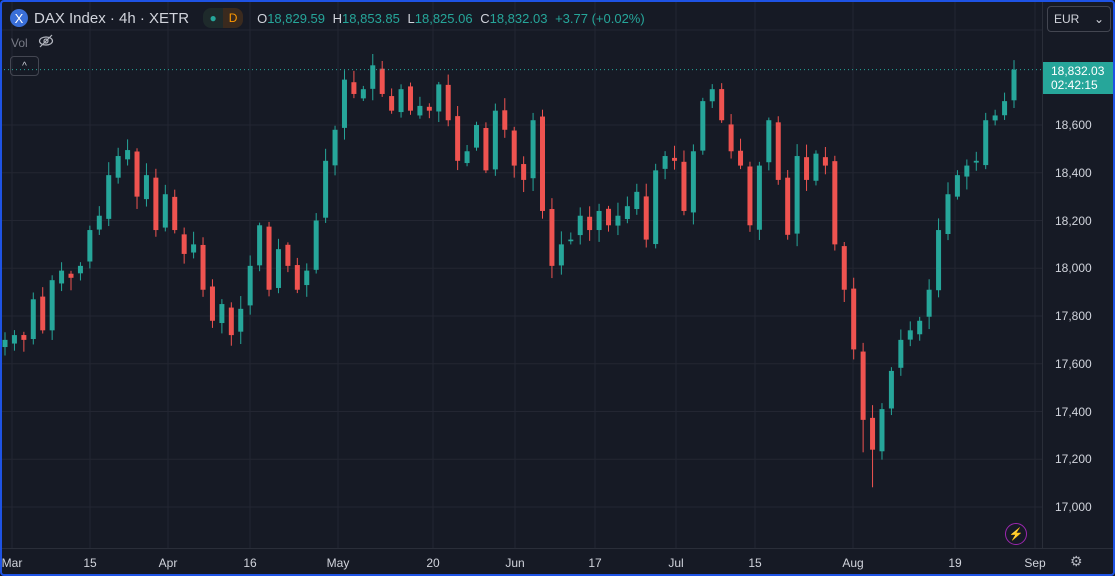  Describe the element at coordinates (600, 18) in the screenshot. I see `change-value: +3.77 (+0.02%)` at that location.